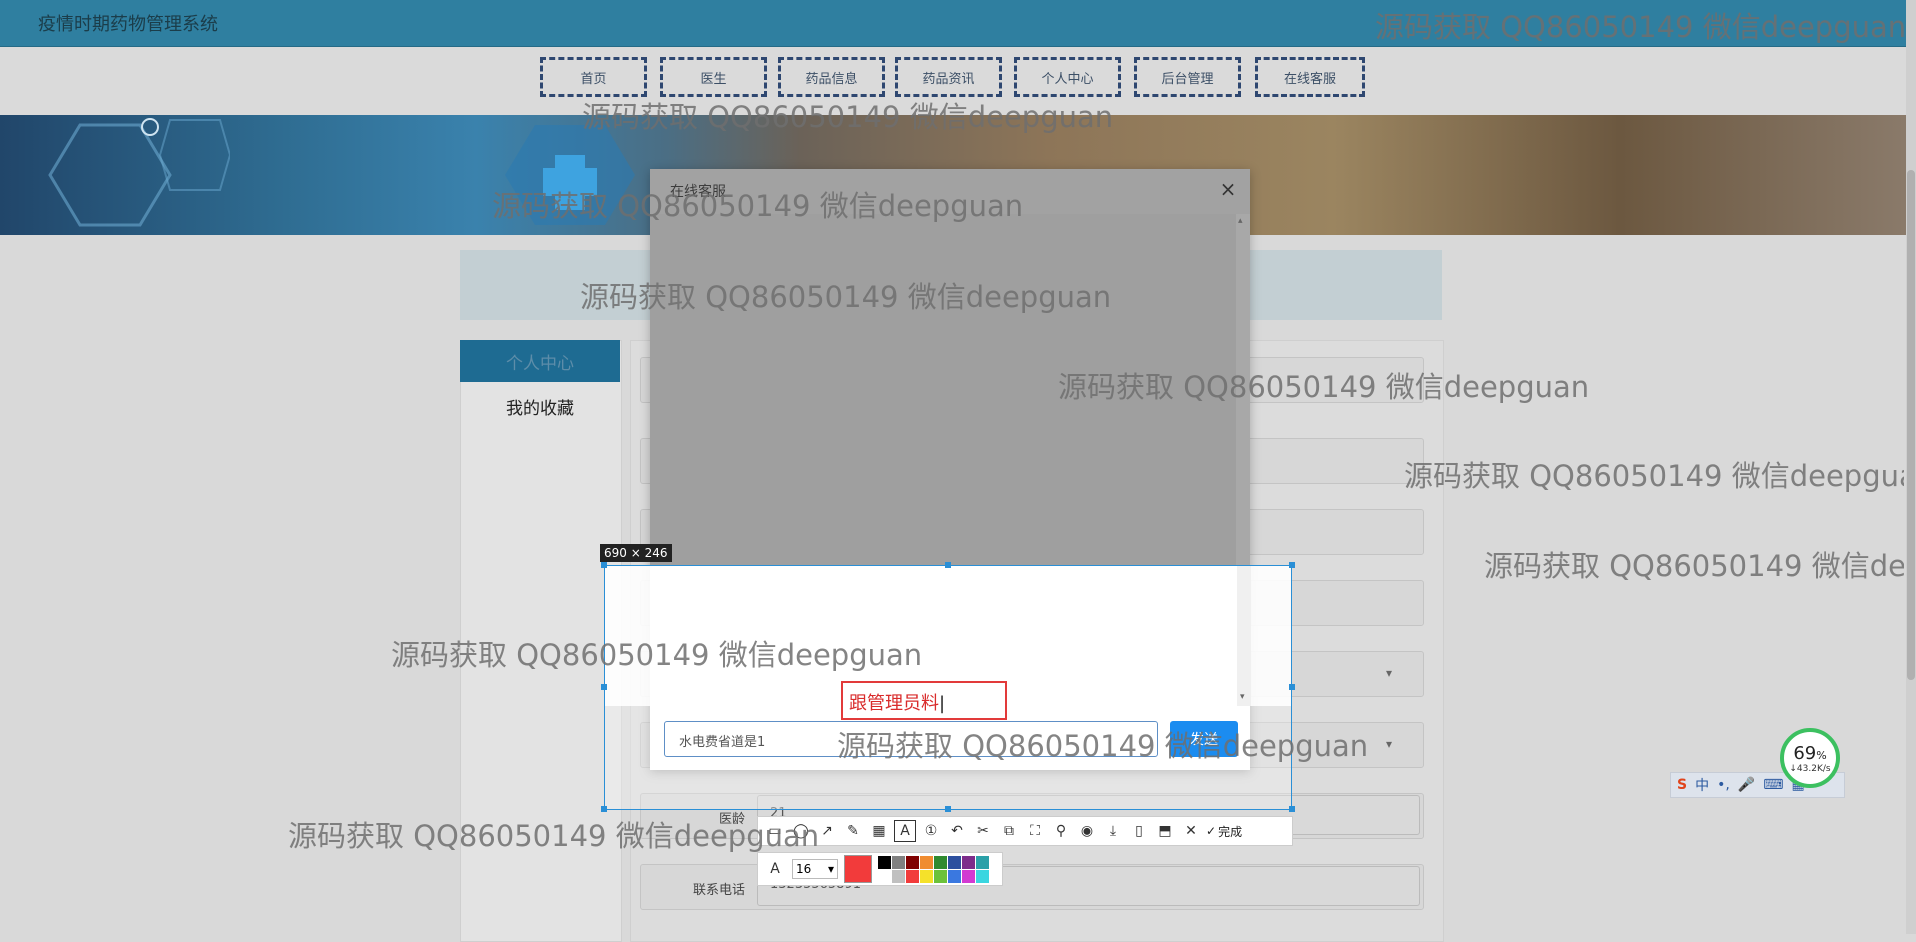 This screenshot has width=1916, height=942. I want to click on banner-hexagon-graphic, so click(139, 172).